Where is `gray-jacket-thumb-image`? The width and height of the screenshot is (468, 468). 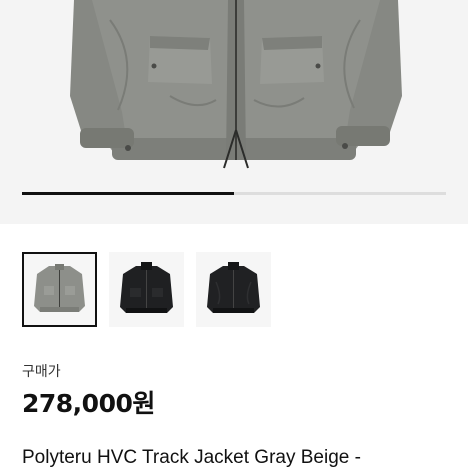 gray-jacket-thumb-image is located at coordinates (59, 288).